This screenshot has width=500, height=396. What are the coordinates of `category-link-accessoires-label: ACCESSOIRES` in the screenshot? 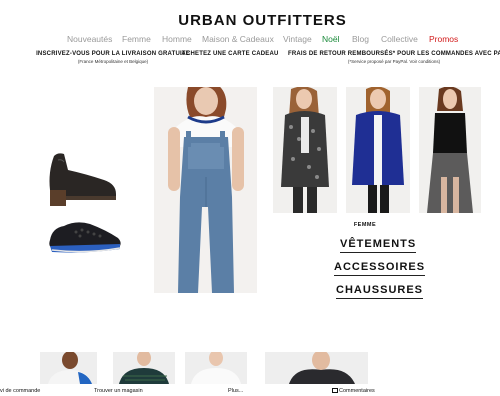 It's located at (380, 267).